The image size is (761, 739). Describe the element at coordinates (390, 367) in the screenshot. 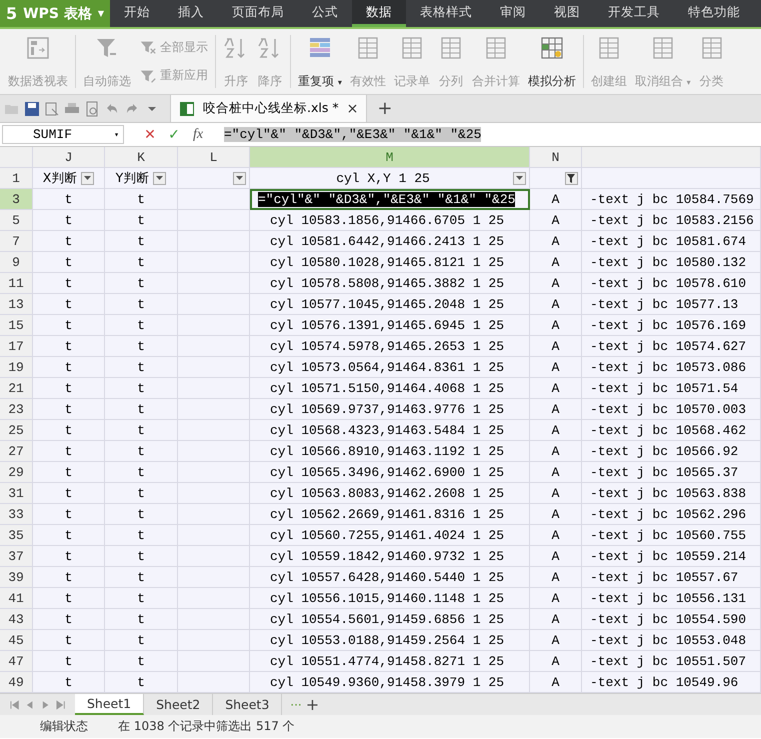

I see `table-cell: cyl 10573.0564,91464.8361 1 25` at that location.